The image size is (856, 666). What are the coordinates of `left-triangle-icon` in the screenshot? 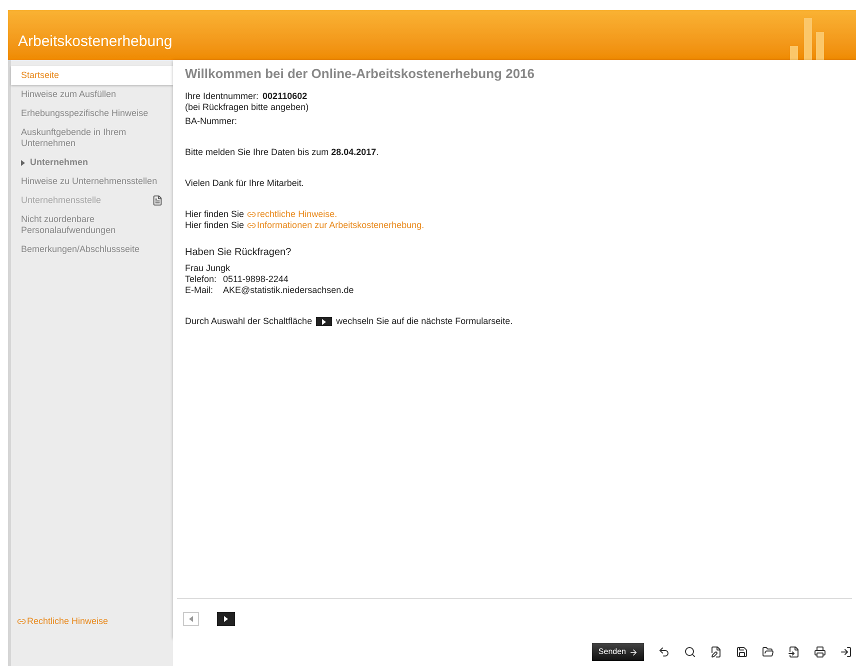 It's located at (191, 619).